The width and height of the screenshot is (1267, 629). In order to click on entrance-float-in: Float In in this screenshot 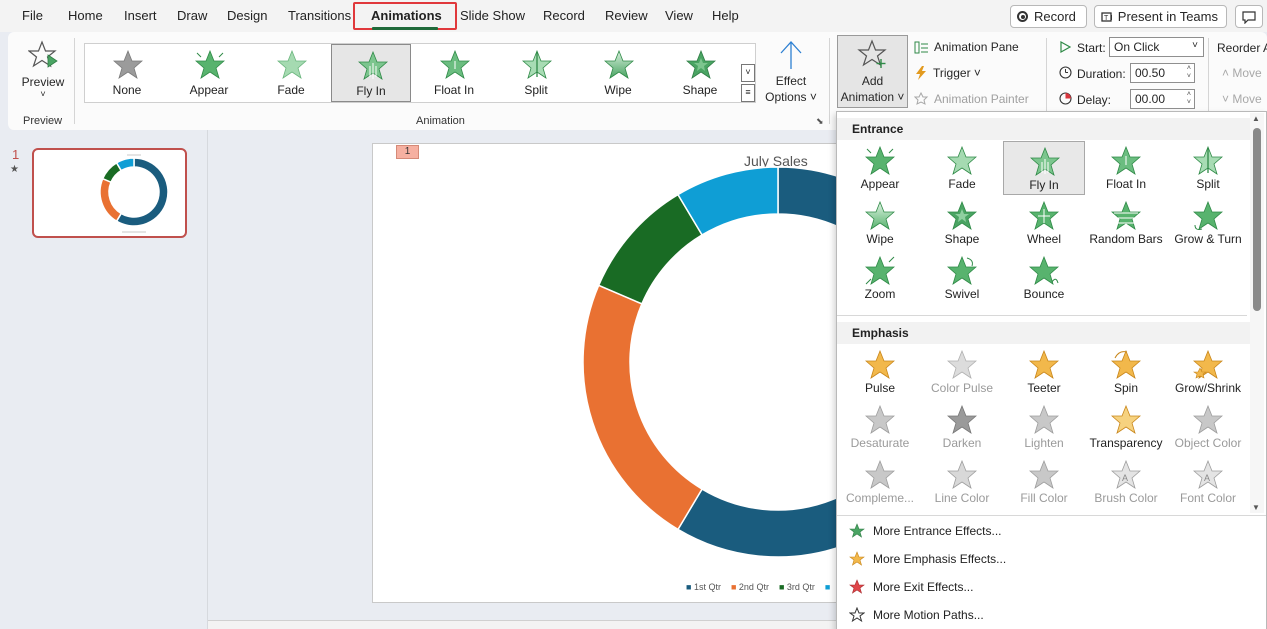, I will do `click(1126, 168)`.